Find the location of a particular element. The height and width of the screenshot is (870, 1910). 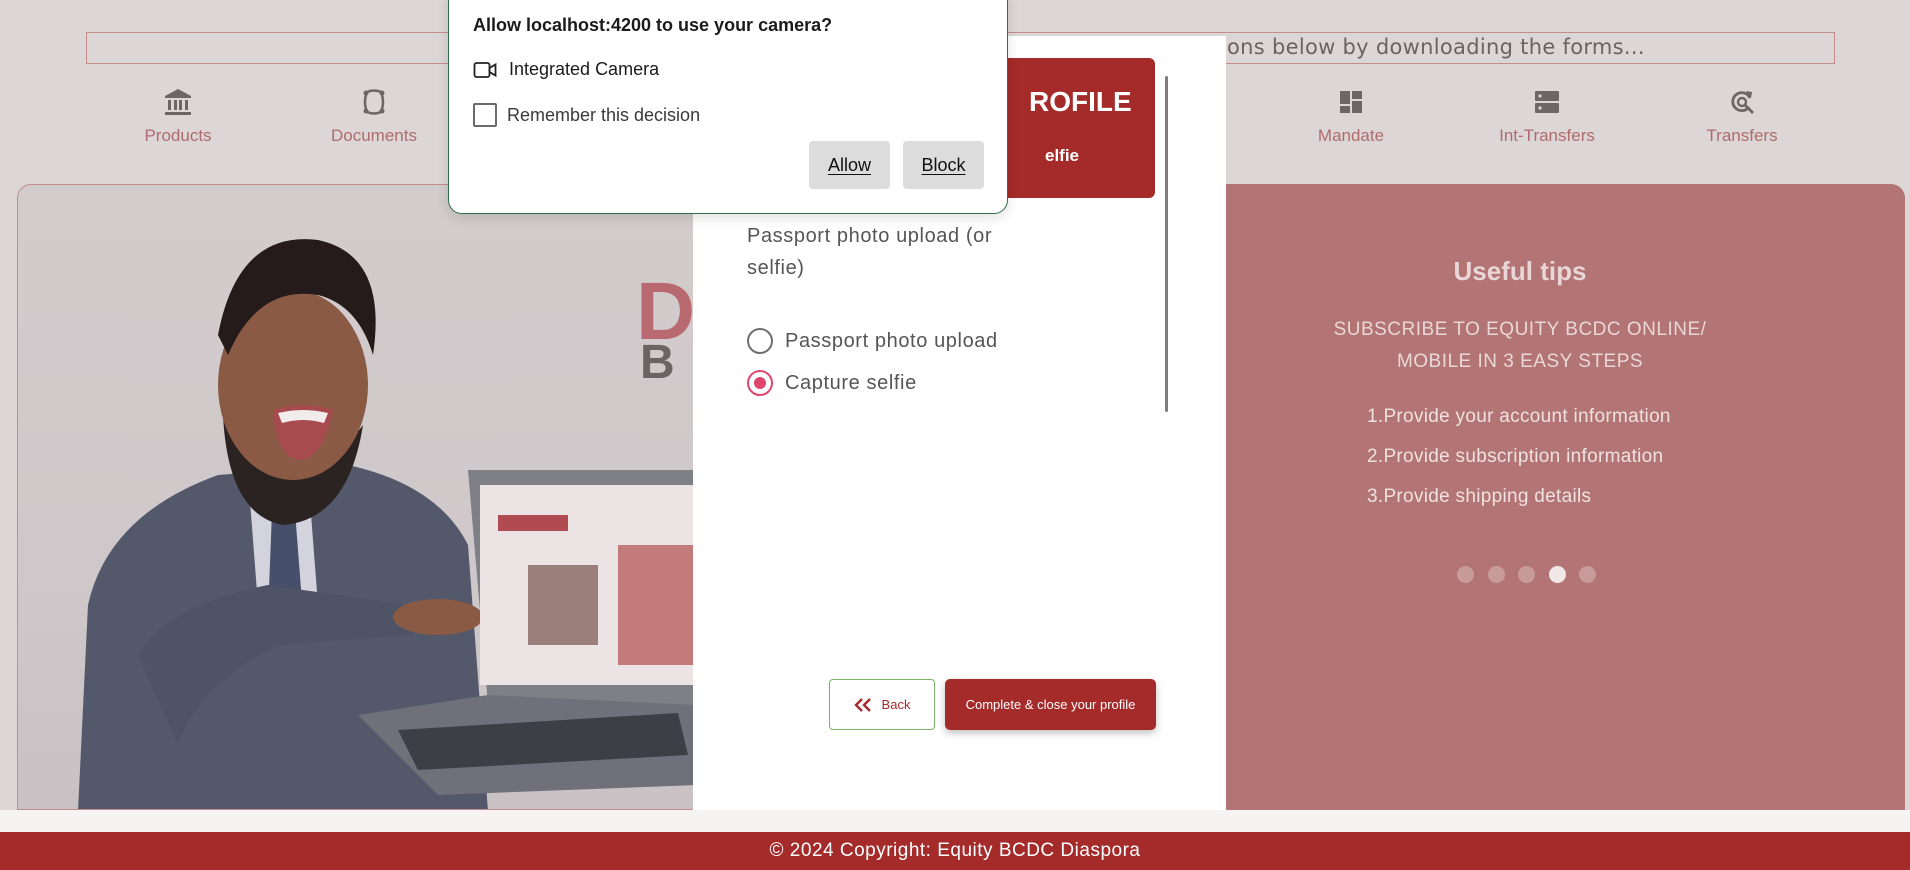

footer: © 2024 Copyright: Equity BCDC Diaspora is located at coordinates (955, 851).